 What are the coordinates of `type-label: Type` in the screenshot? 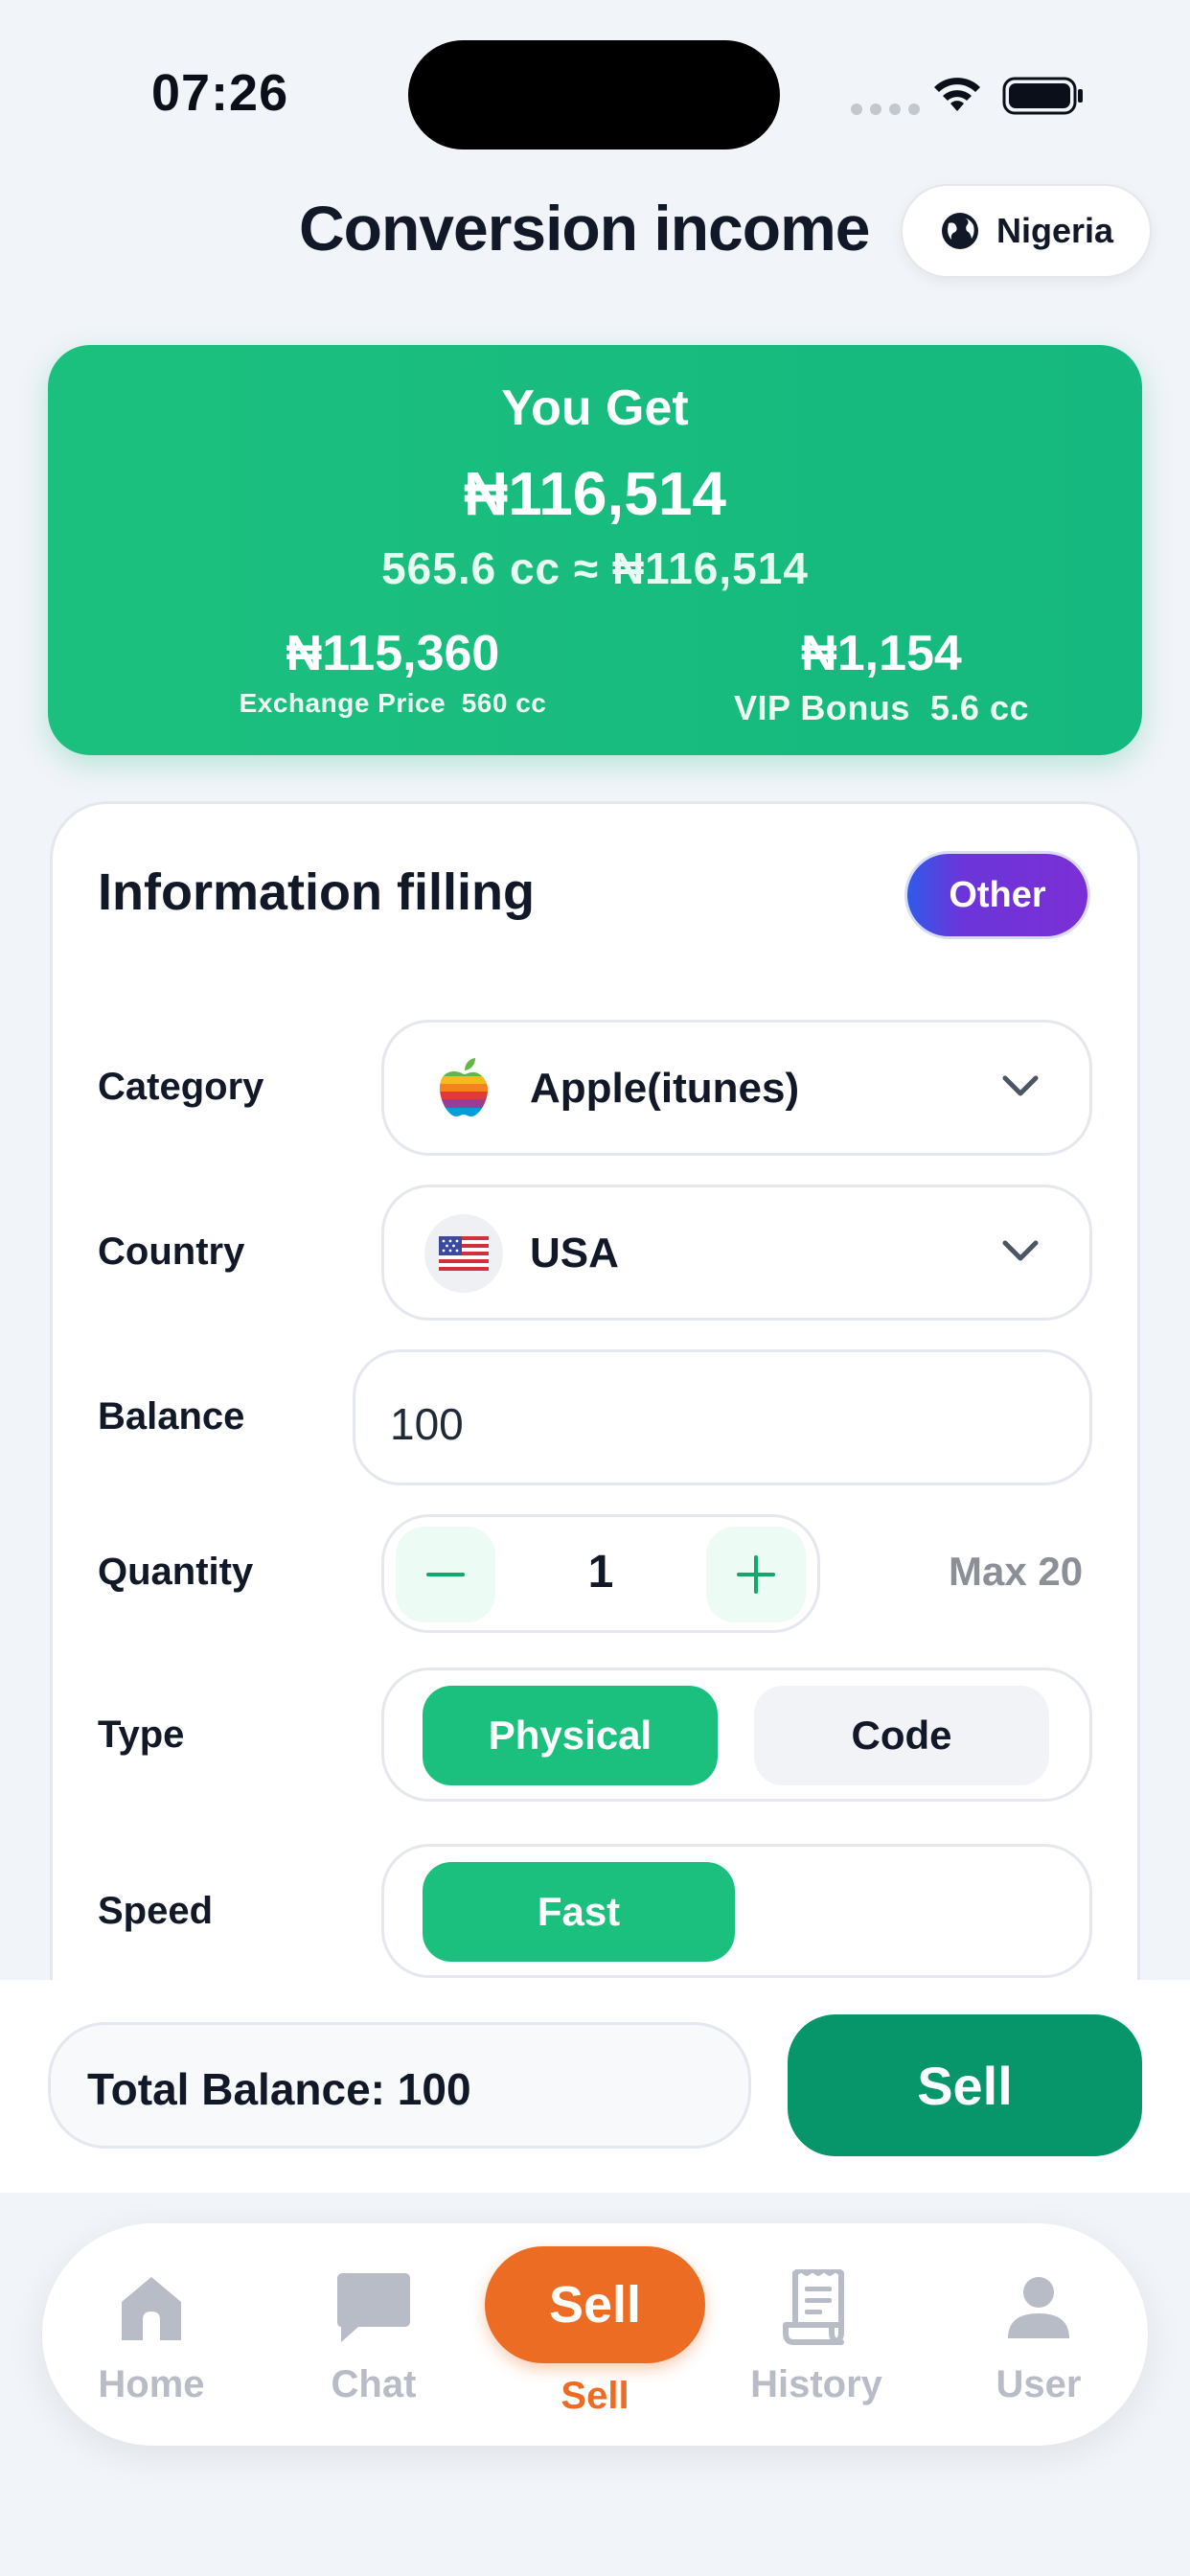 It's located at (141, 1735).